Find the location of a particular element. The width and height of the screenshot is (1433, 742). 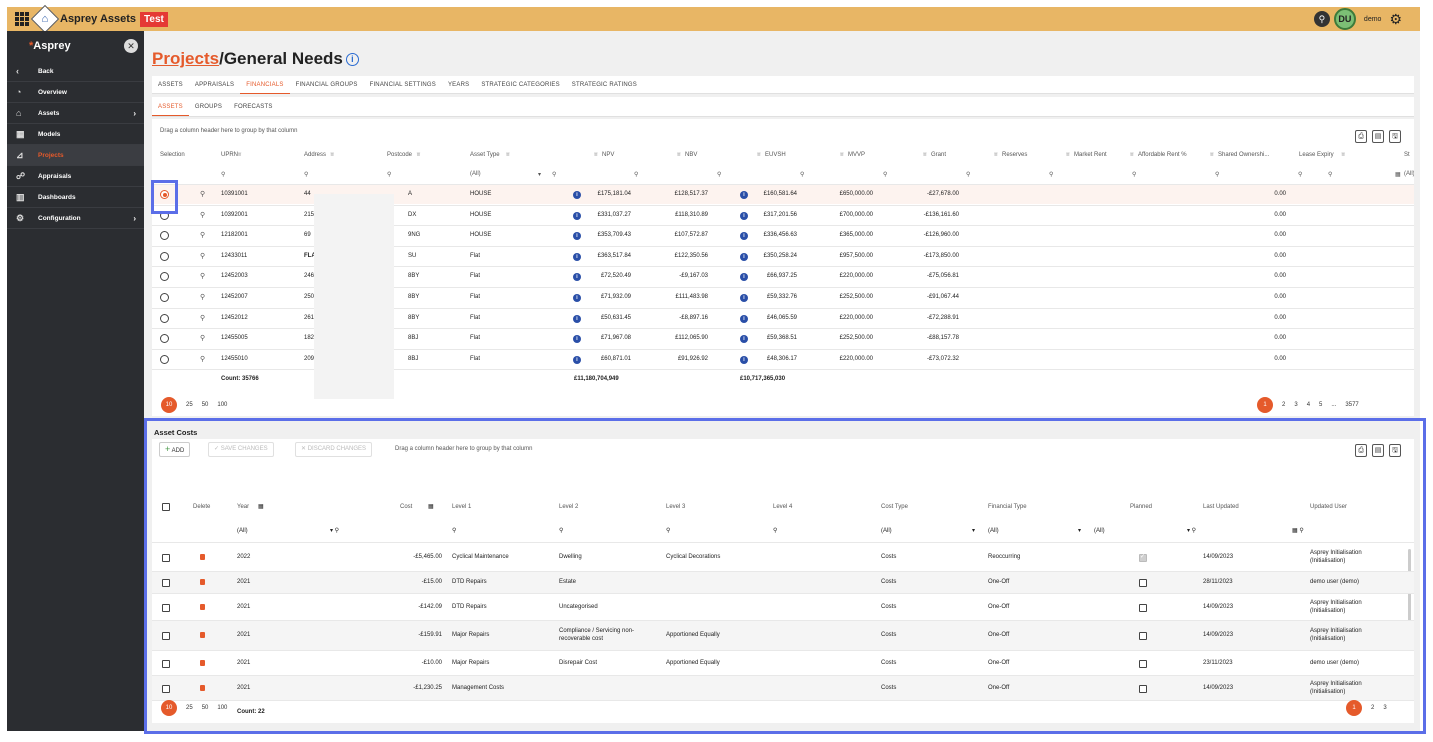

page-button-1: 2 is located at coordinates (1283, 405).